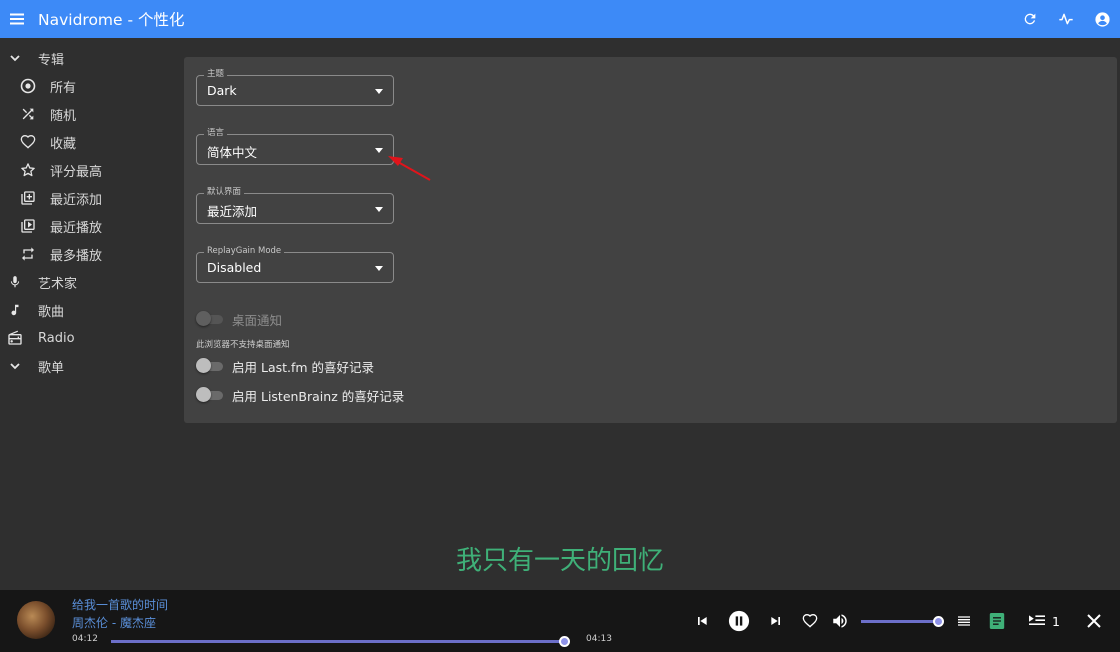 This screenshot has width=1120, height=652. Describe the element at coordinates (114, 622) in the screenshot. I see `song-artist-album: 周杰伦 - 魔杰座` at that location.